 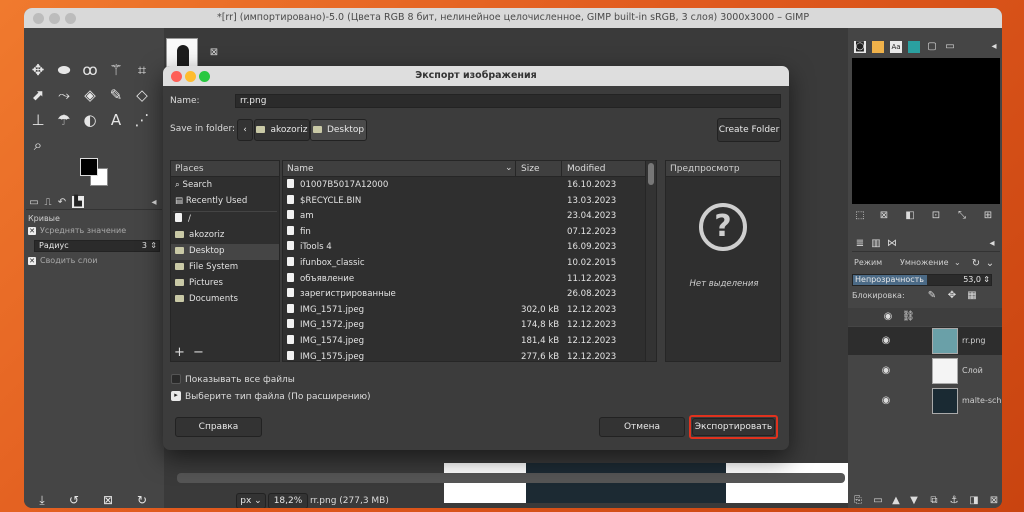 I want to click on clone-icon: ⊥, so click(x=38, y=120).